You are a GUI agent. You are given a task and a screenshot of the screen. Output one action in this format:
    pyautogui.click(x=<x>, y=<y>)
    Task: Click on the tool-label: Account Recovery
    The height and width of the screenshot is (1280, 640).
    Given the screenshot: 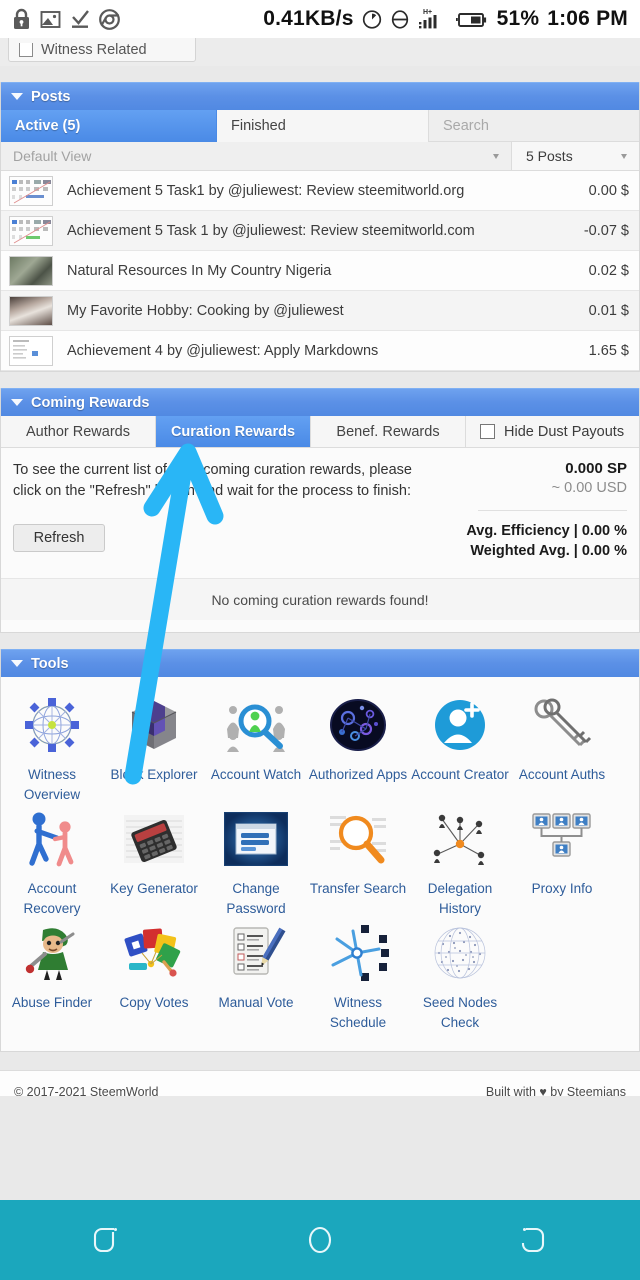 What is the action you would take?
    pyautogui.click(x=52, y=898)
    